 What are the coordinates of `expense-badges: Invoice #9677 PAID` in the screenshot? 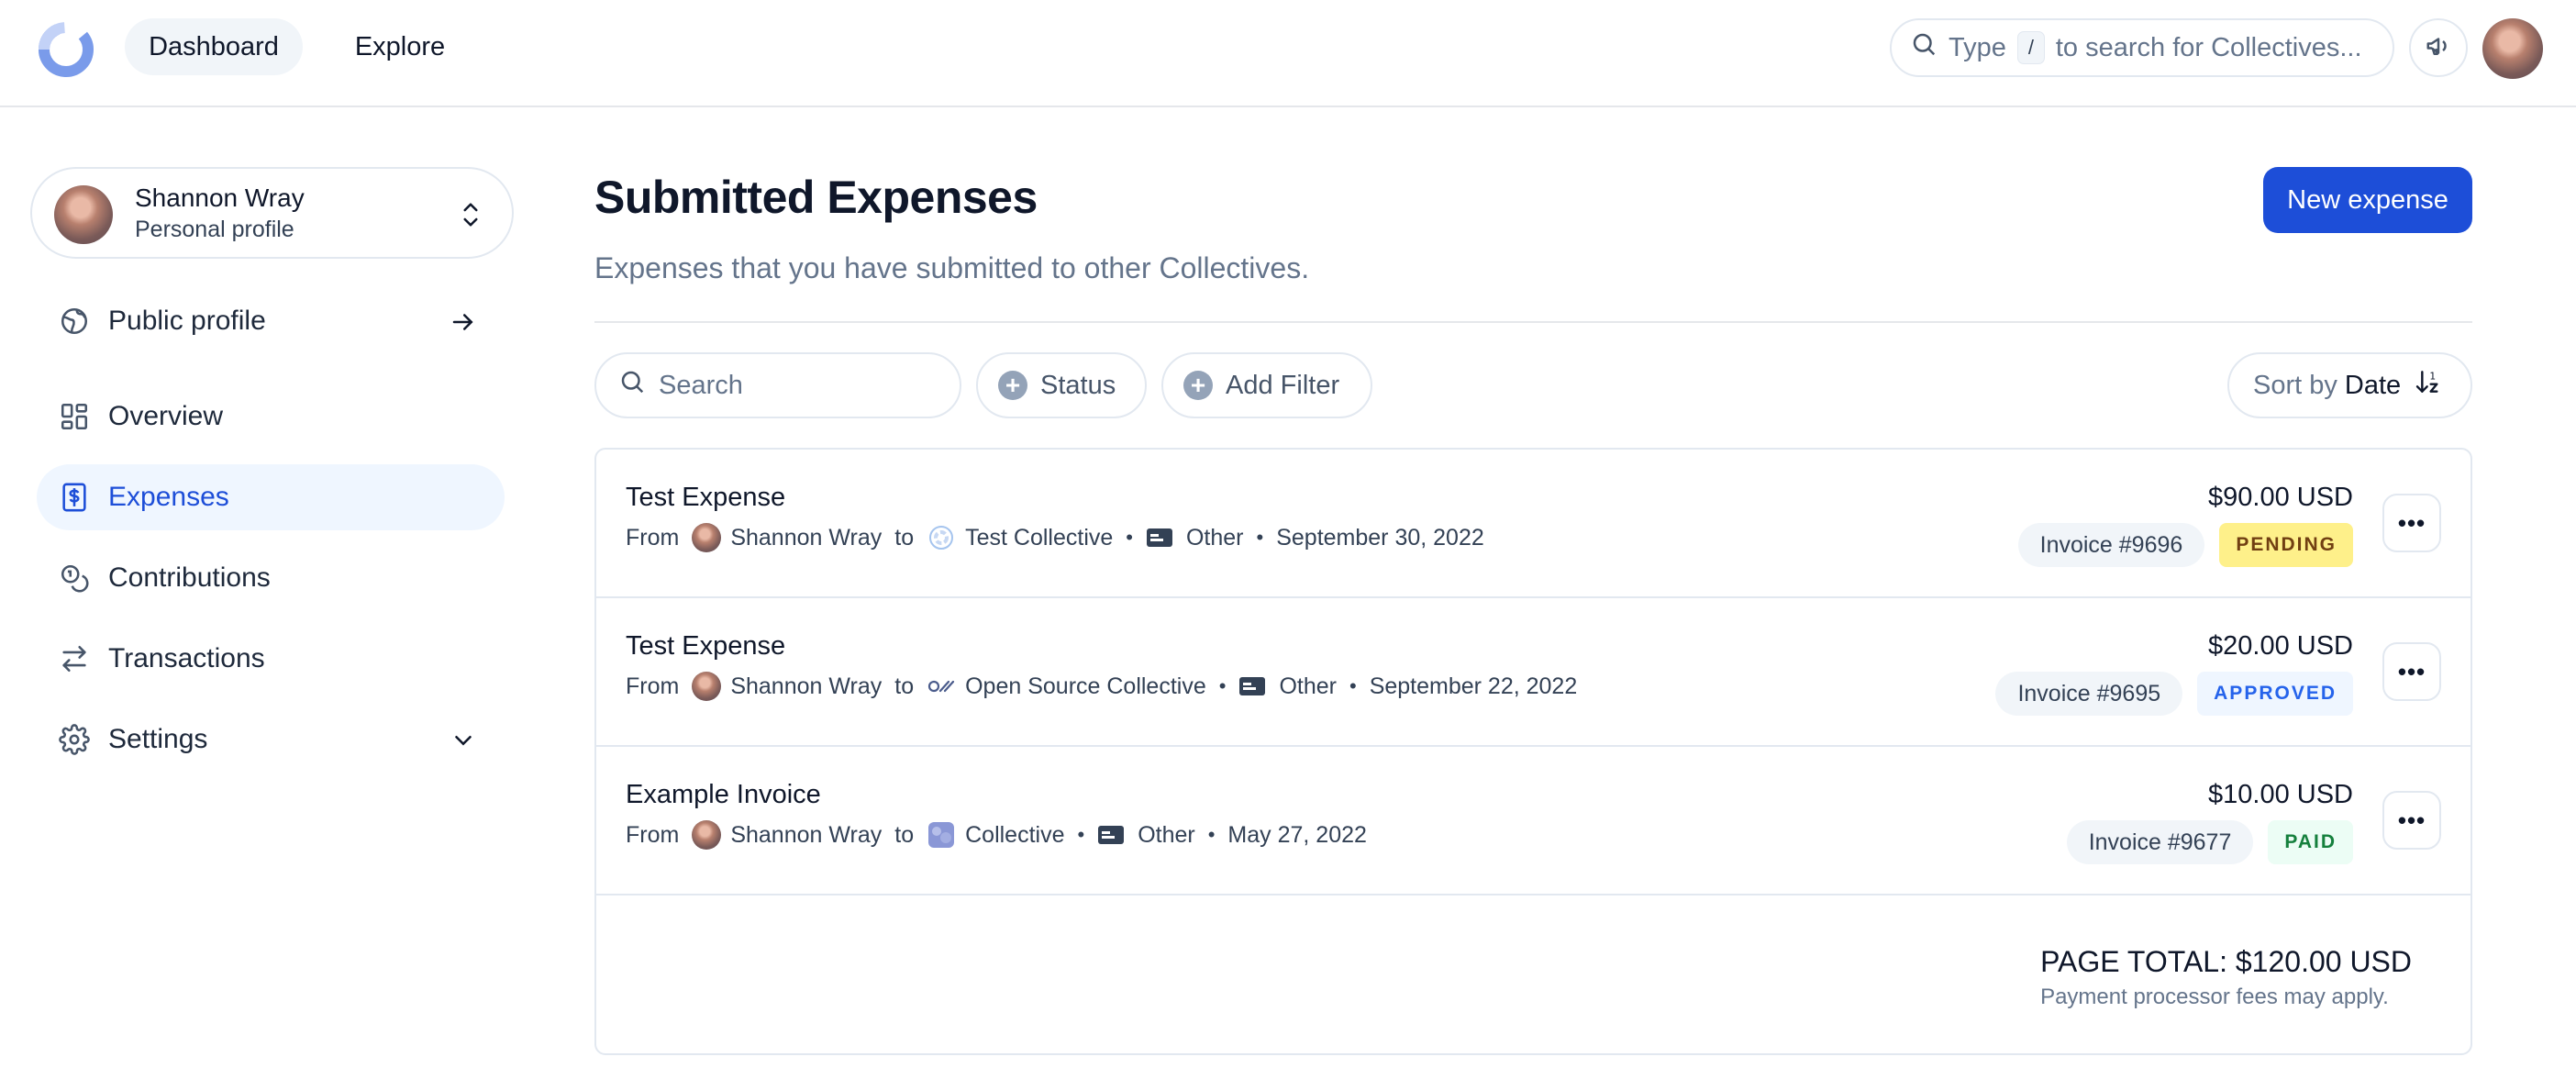 It's located at (2209, 842).